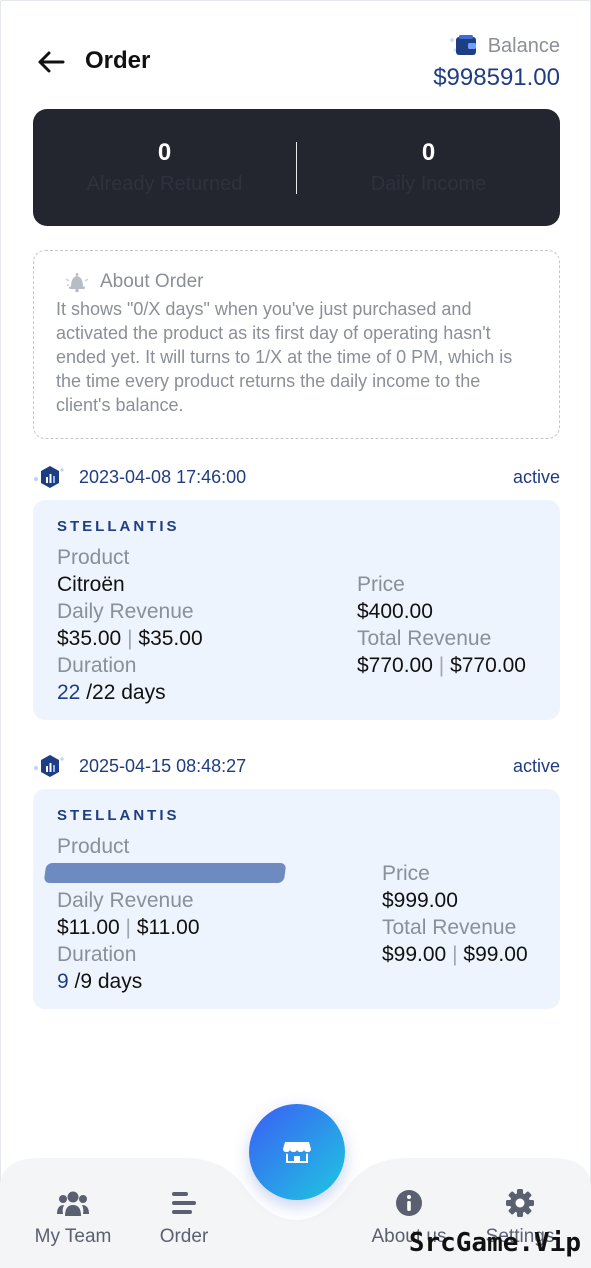  I want to click on price-value: $400.00, so click(395, 611).